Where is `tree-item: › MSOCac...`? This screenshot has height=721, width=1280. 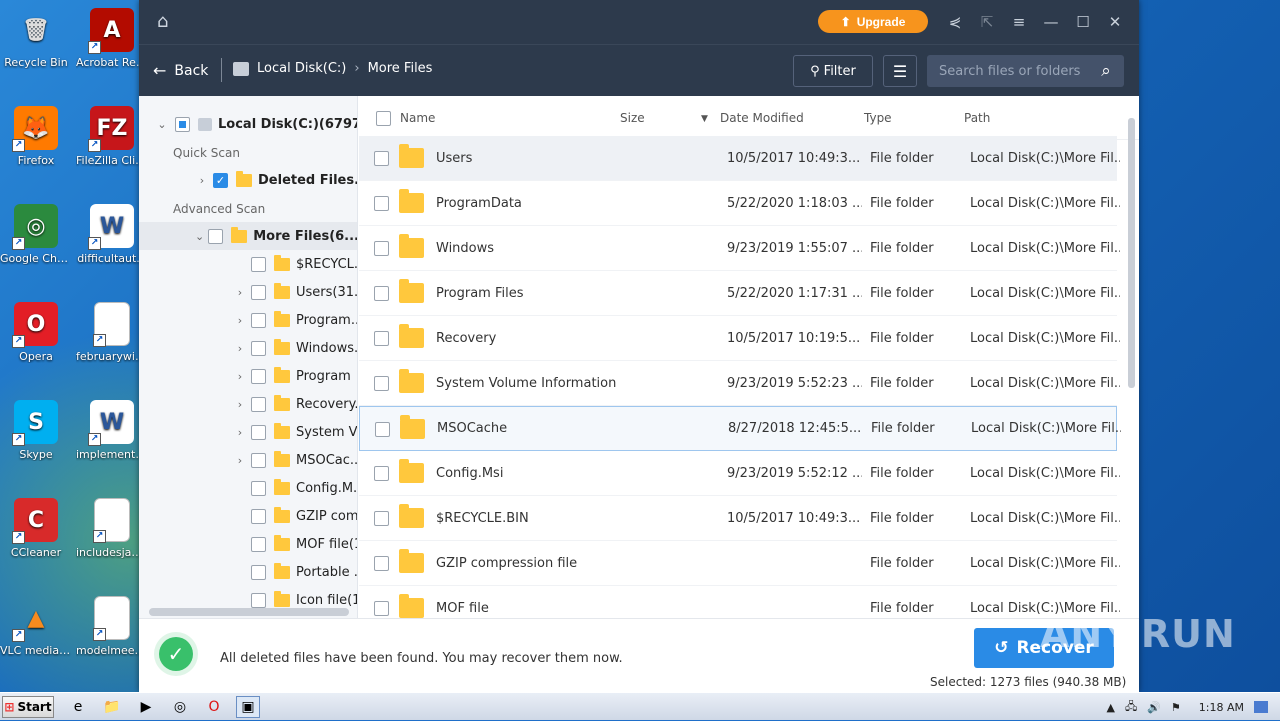 tree-item: › MSOCac... is located at coordinates (295, 460).